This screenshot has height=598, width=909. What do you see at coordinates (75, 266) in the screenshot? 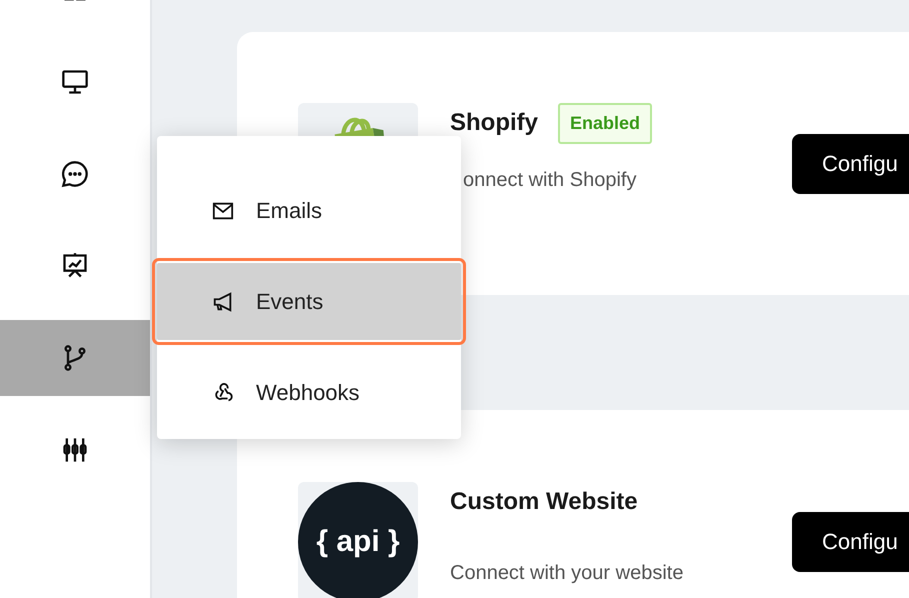
I see `presentation-chart-icon` at bounding box center [75, 266].